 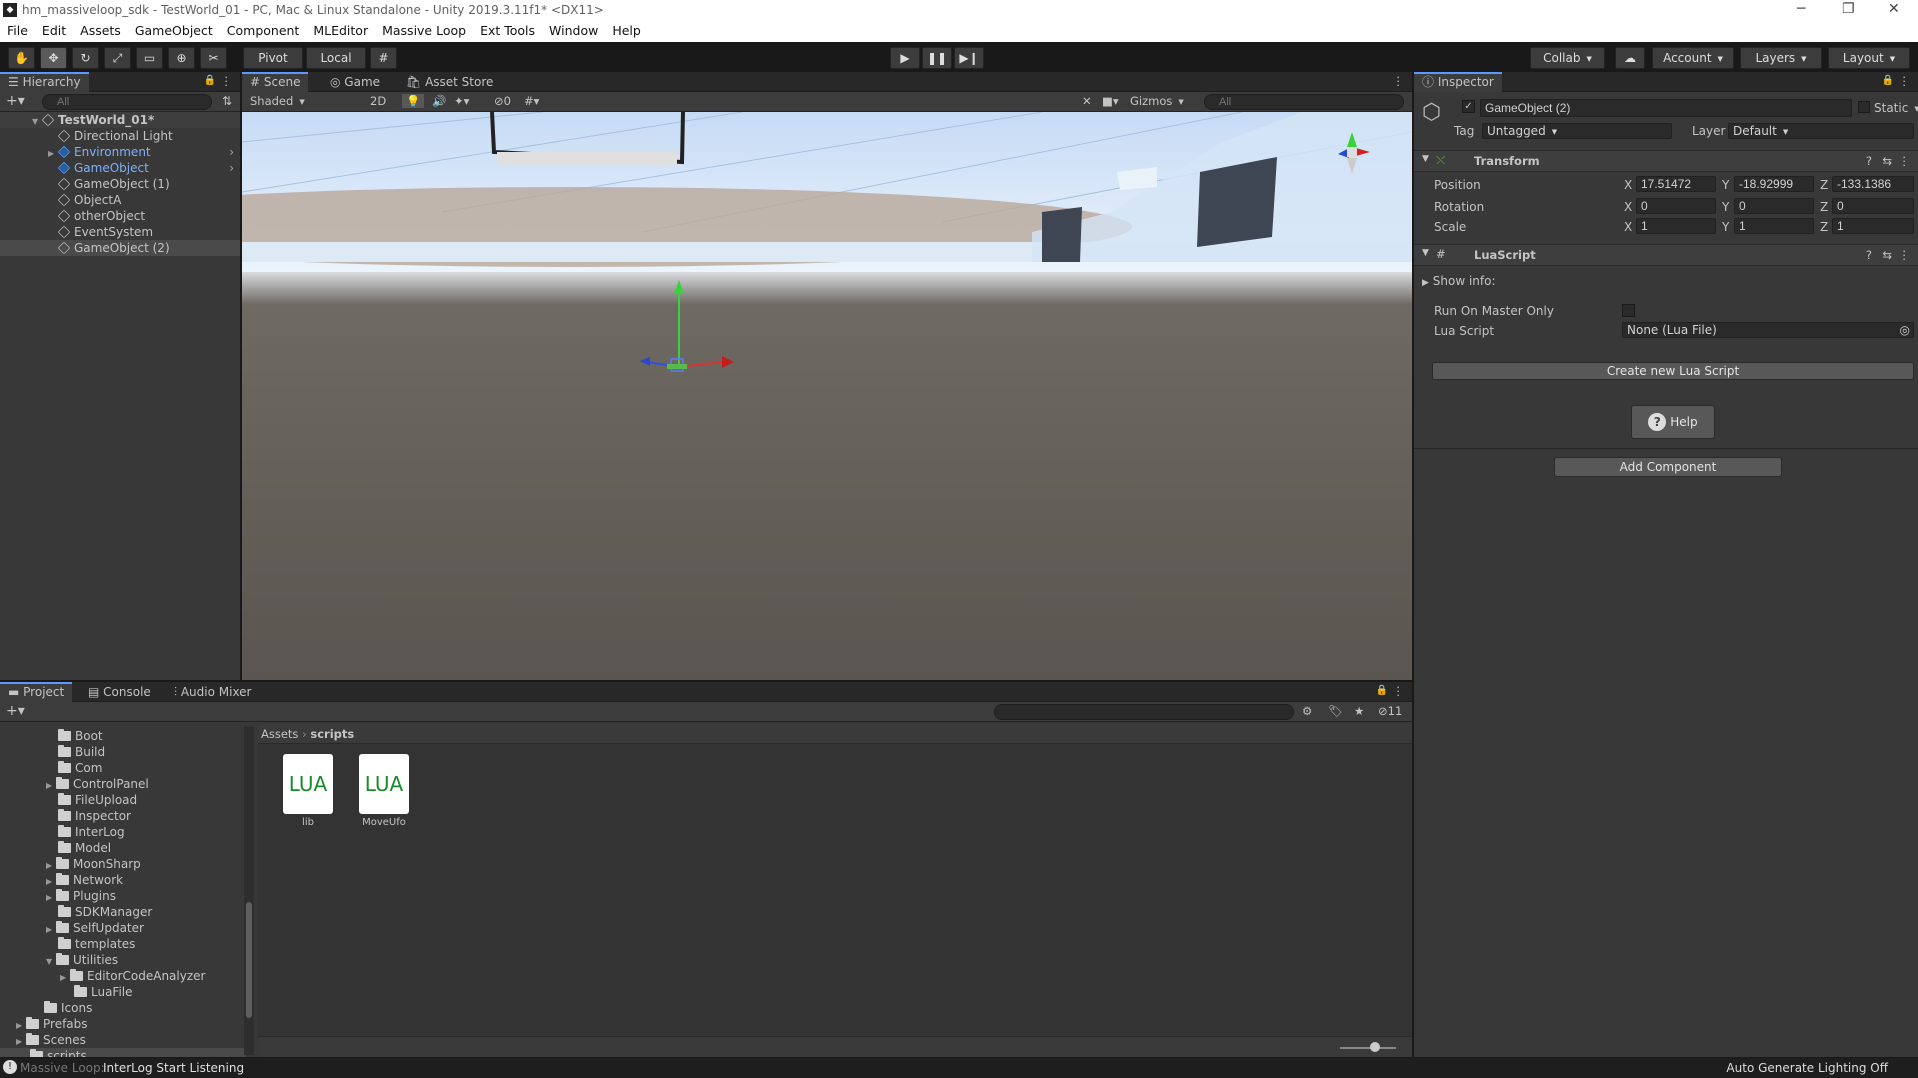 I want to click on step-button: ▶❙, so click(x=969, y=58).